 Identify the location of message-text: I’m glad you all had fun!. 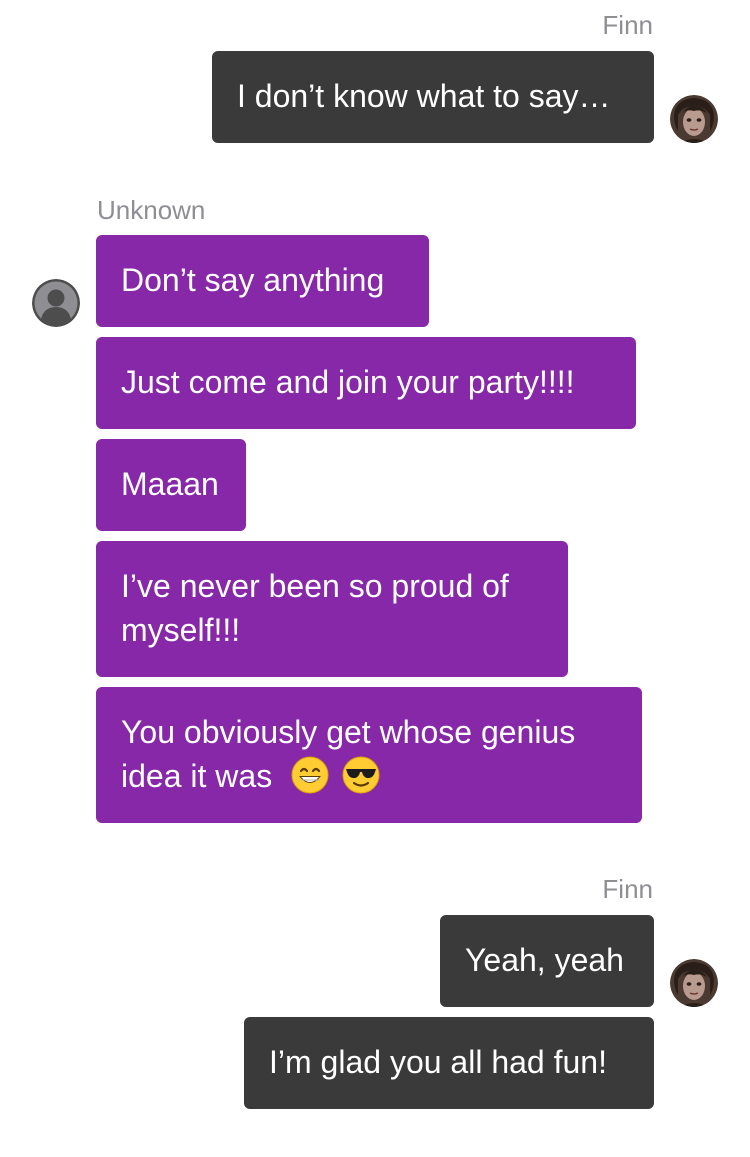
(438, 1062).